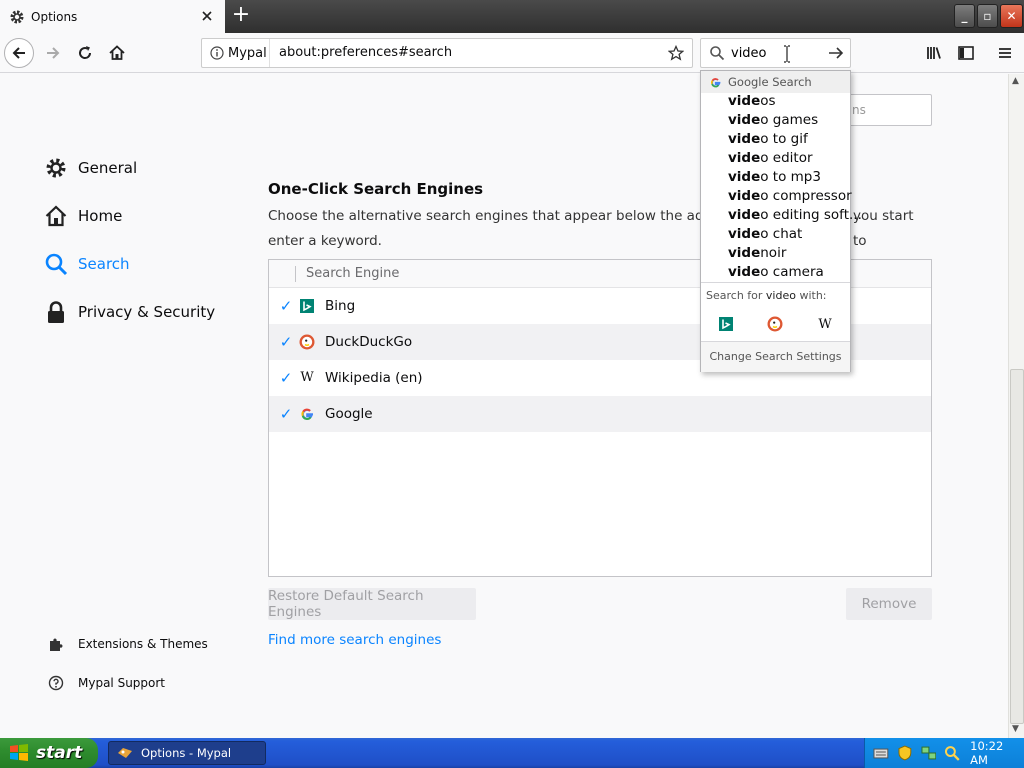 The width and height of the screenshot is (1024, 768). What do you see at coordinates (775, 356) in the screenshot?
I see `change-search-settings-button: Change Search Settings` at bounding box center [775, 356].